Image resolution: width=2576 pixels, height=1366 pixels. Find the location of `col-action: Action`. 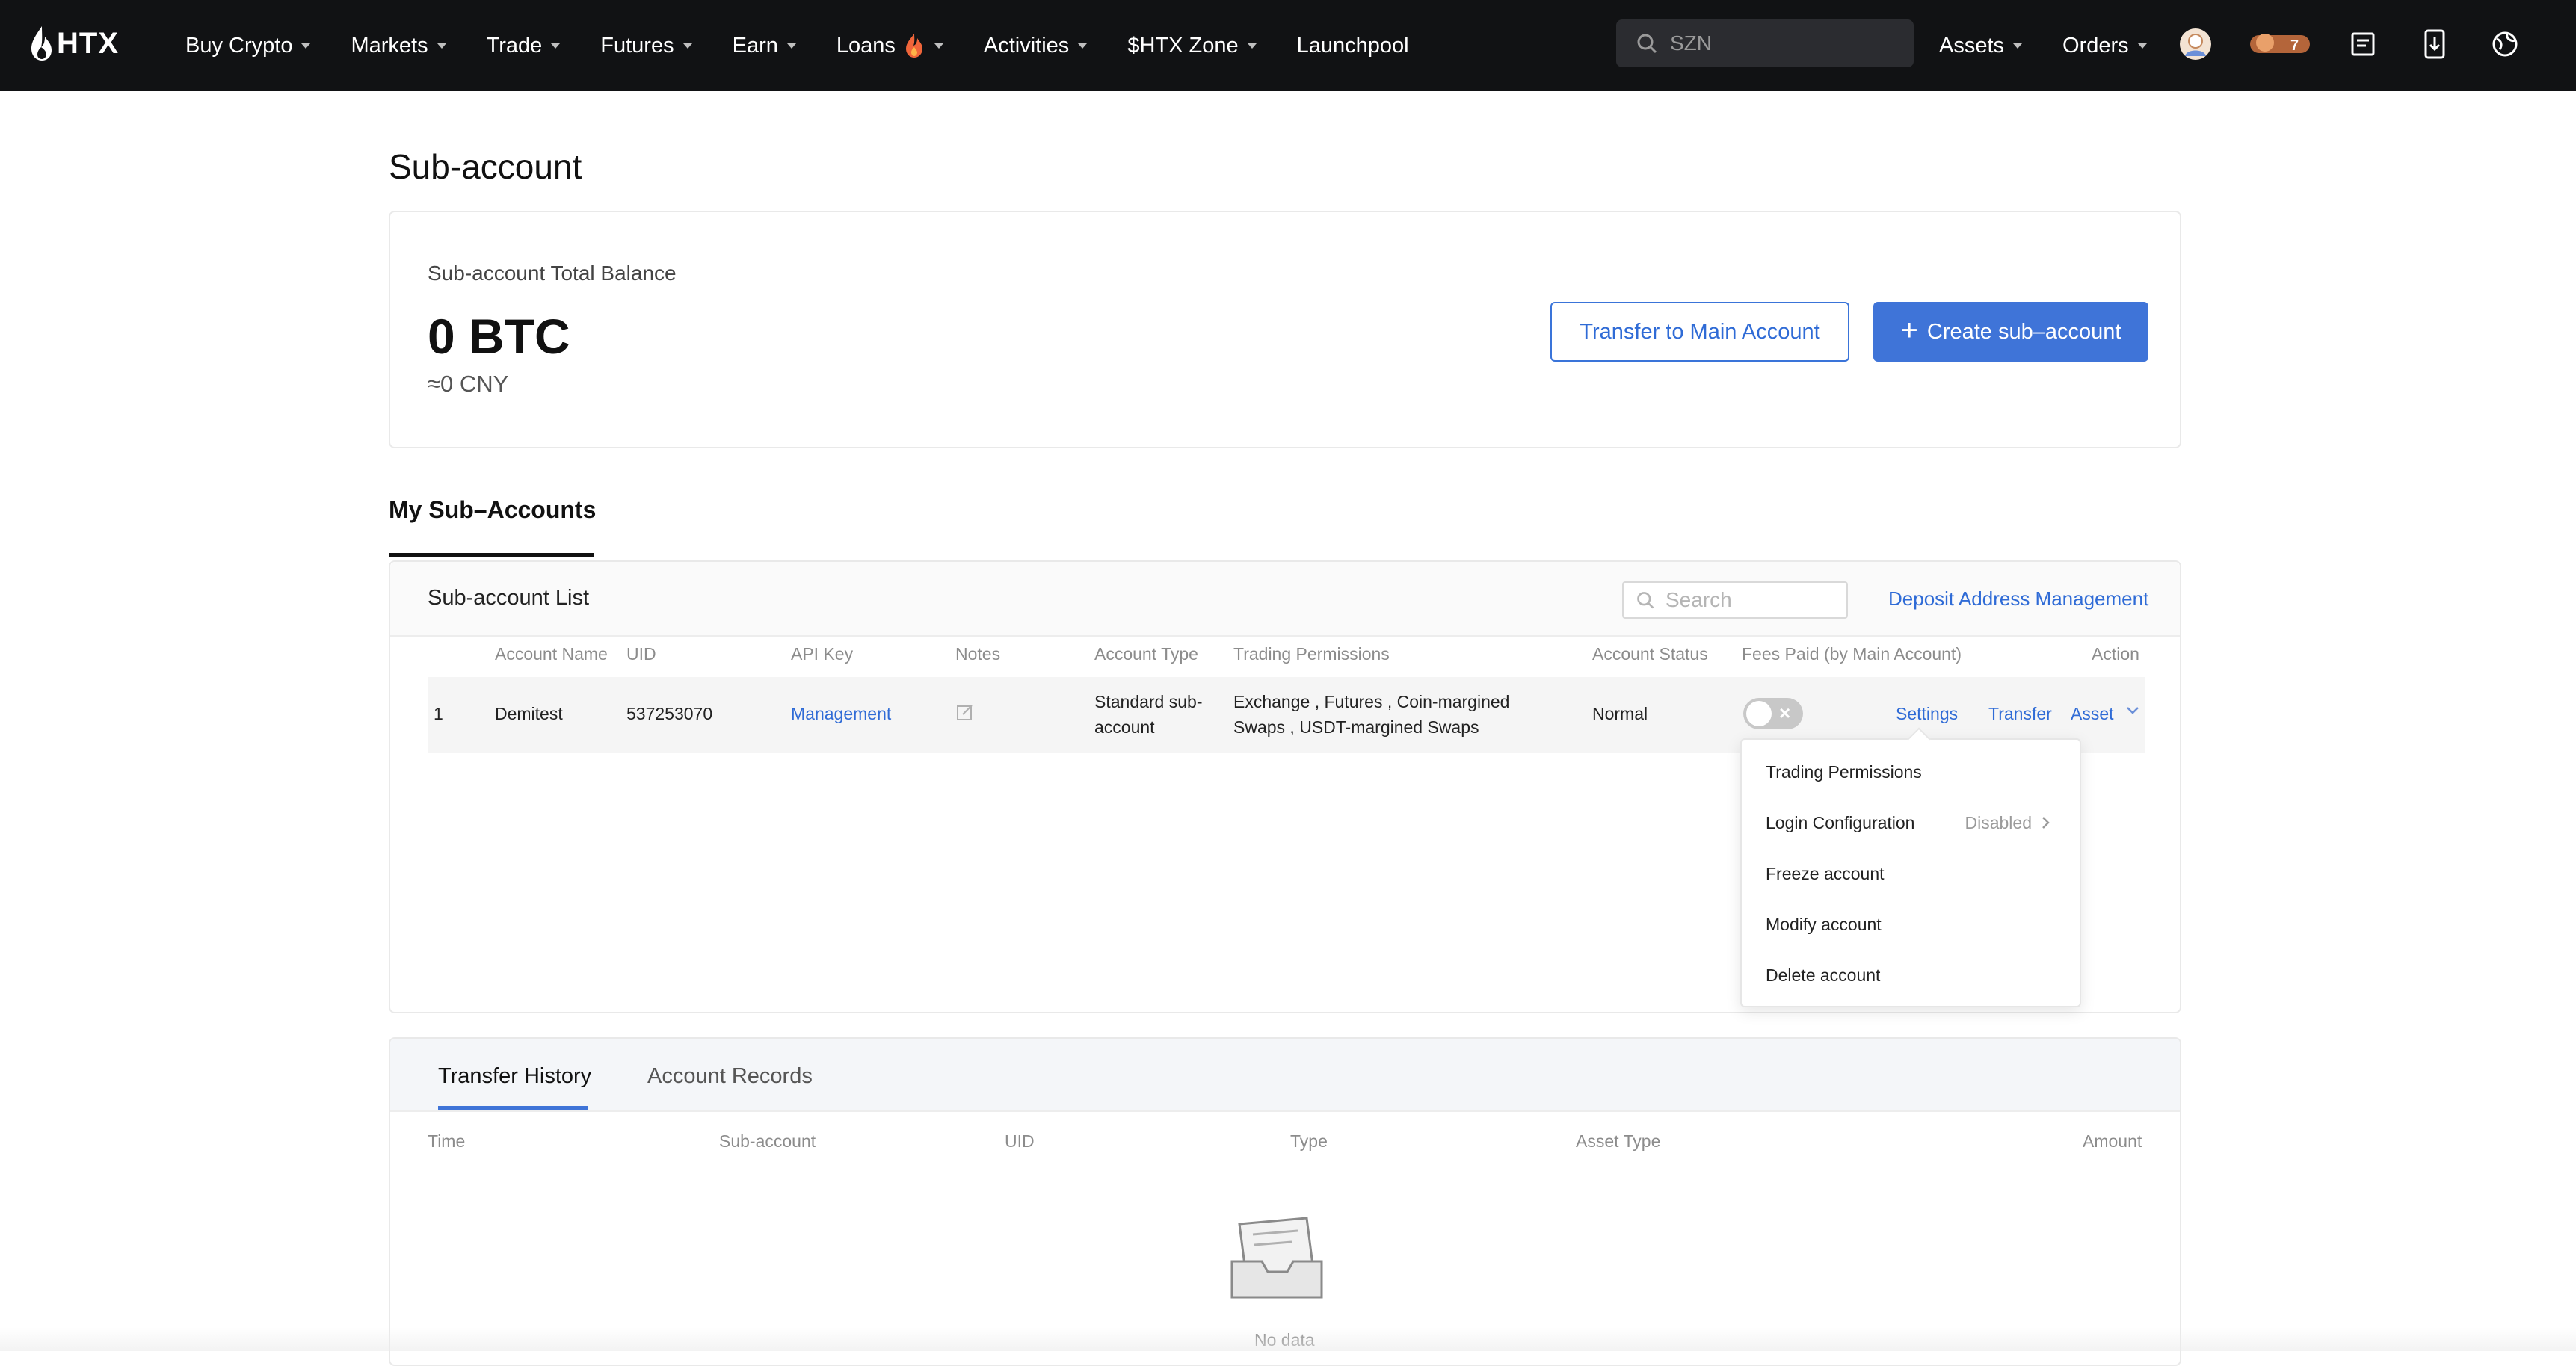

col-action: Action is located at coordinates (2115, 654).